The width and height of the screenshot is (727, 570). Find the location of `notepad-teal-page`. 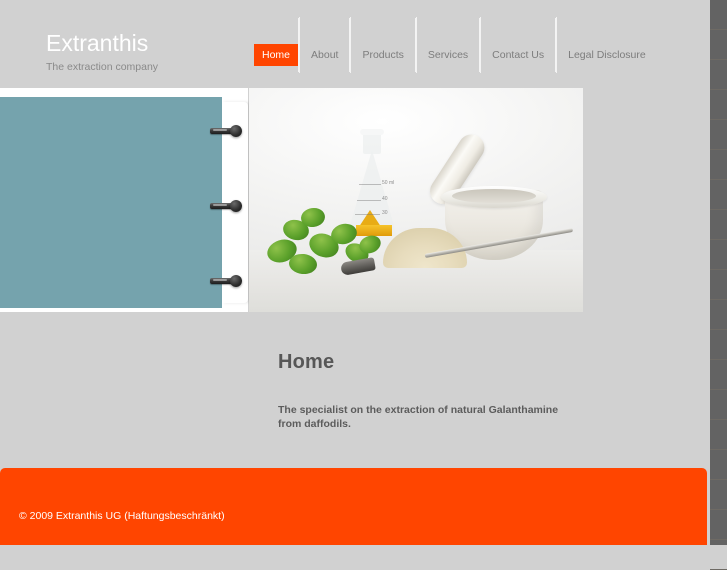

notepad-teal-page is located at coordinates (111, 202).